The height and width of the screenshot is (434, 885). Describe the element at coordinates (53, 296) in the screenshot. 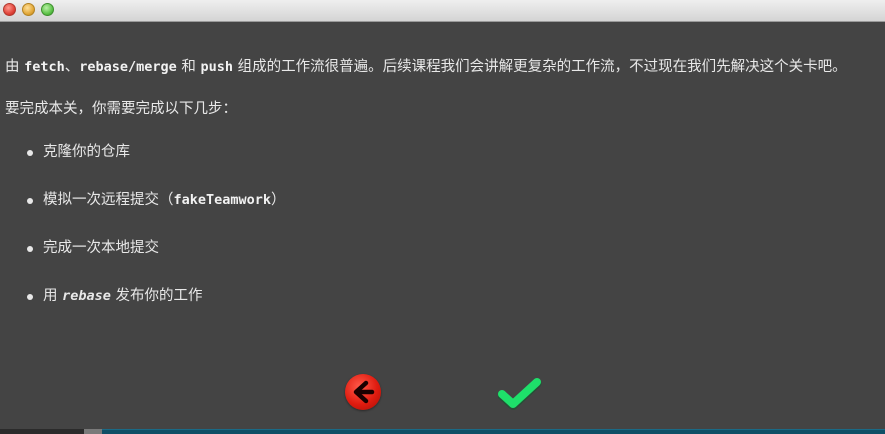

I see `step-text: 用` at that location.